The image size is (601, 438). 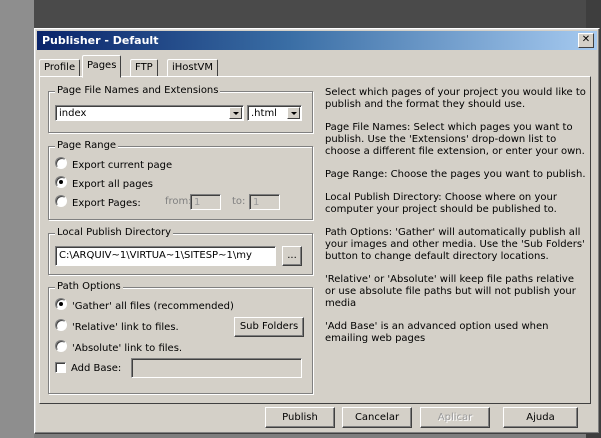 I want to click on to-label: to:, so click(x=239, y=201).